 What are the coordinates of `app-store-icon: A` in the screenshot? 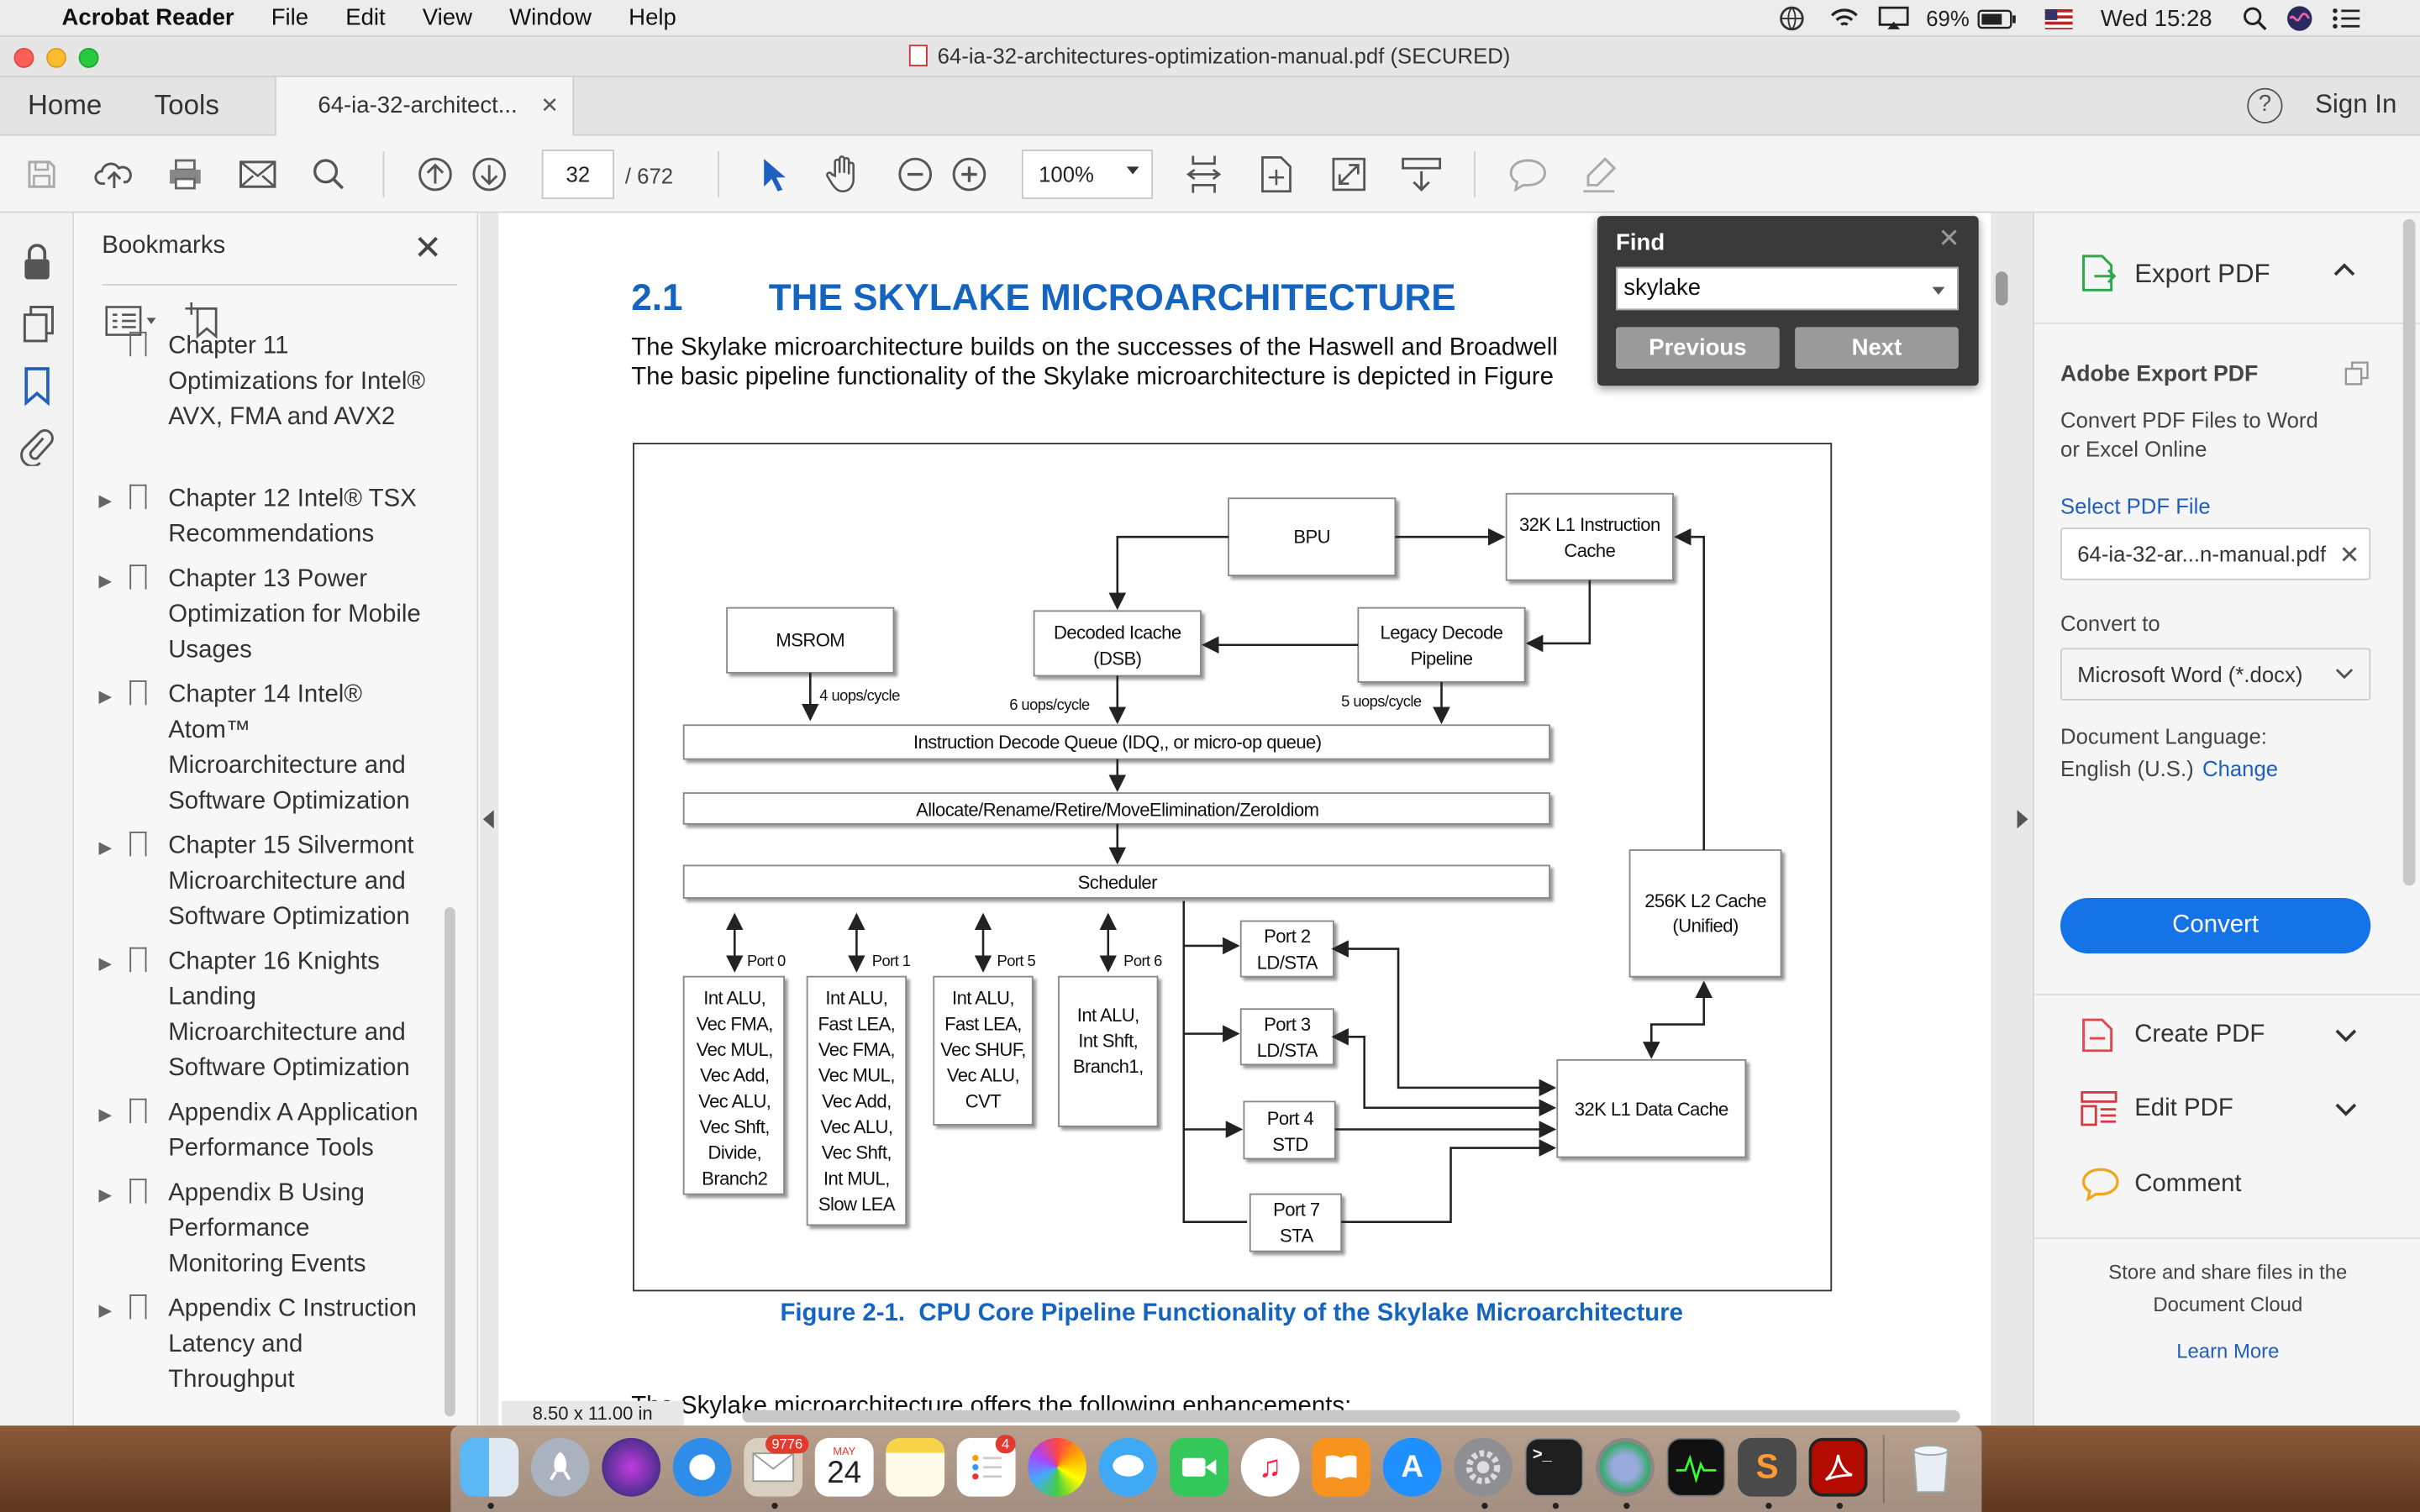 It's located at (1412, 1467).